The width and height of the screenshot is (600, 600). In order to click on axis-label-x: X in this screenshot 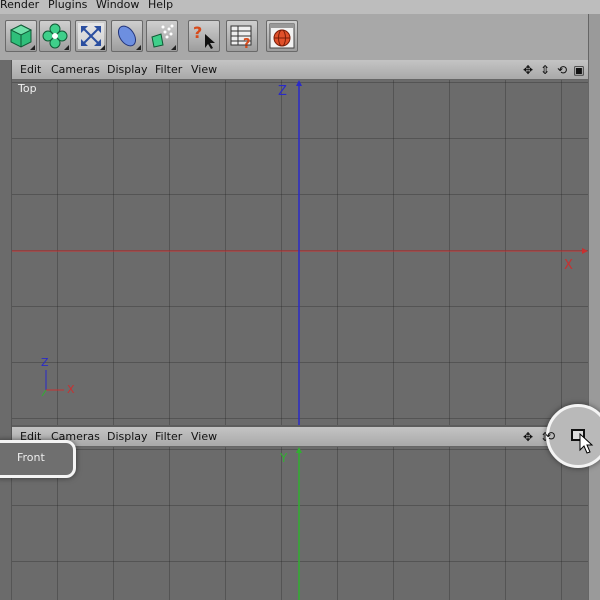, I will do `click(568, 265)`.